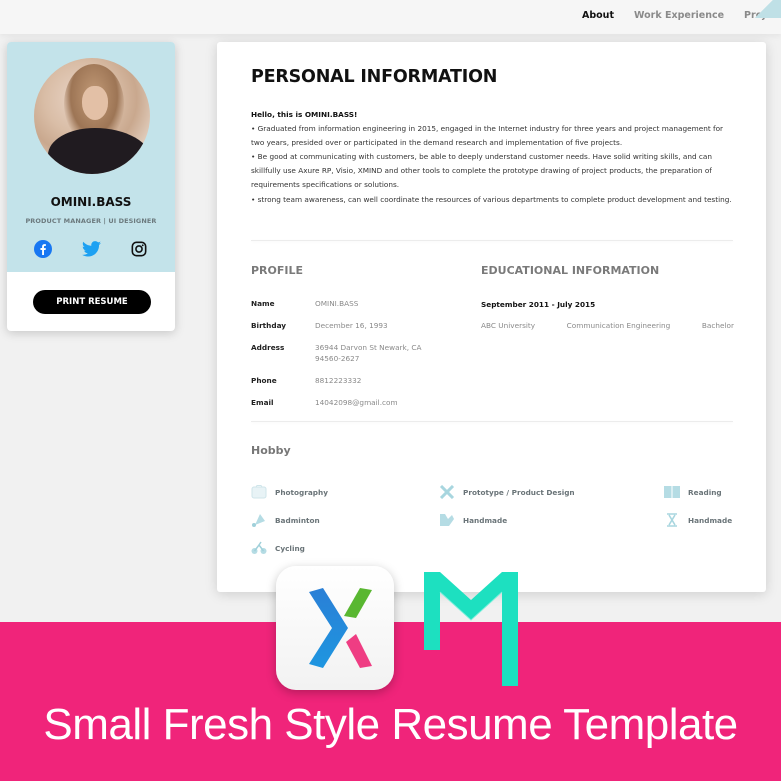 The image size is (781, 781). I want to click on hourglass-icon, so click(672, 520).